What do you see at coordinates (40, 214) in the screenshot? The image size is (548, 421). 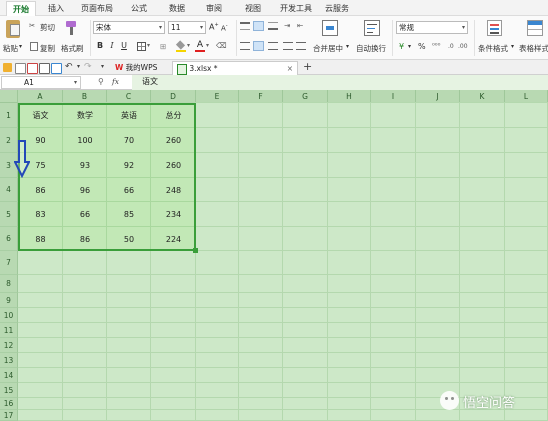 I see `table-cell: 83` at bounding box center [40, 214].